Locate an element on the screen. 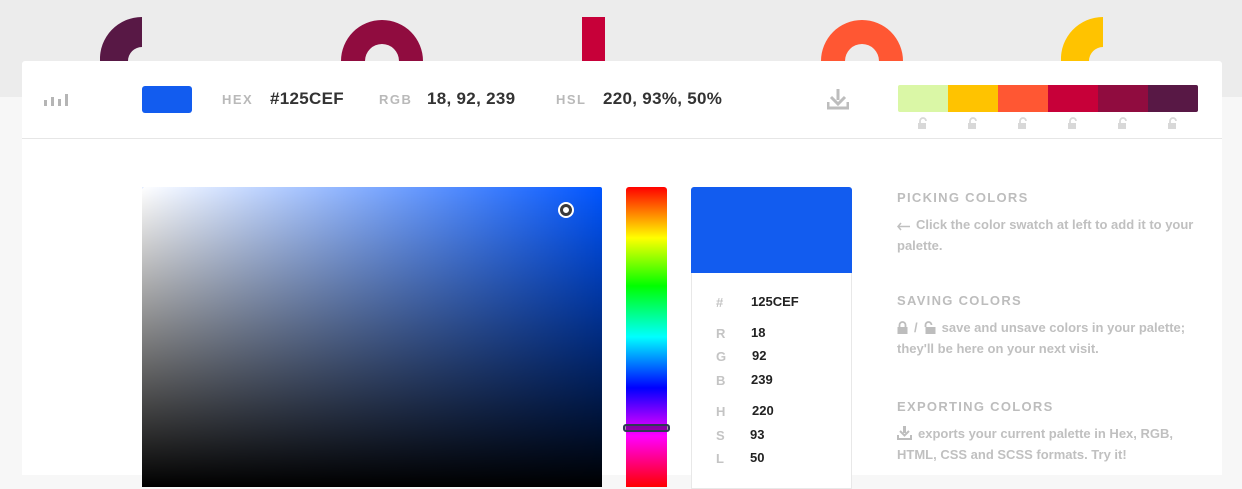 This screenshot has width=1242, height=489. l-label: L is located at coordinates (720, 458).